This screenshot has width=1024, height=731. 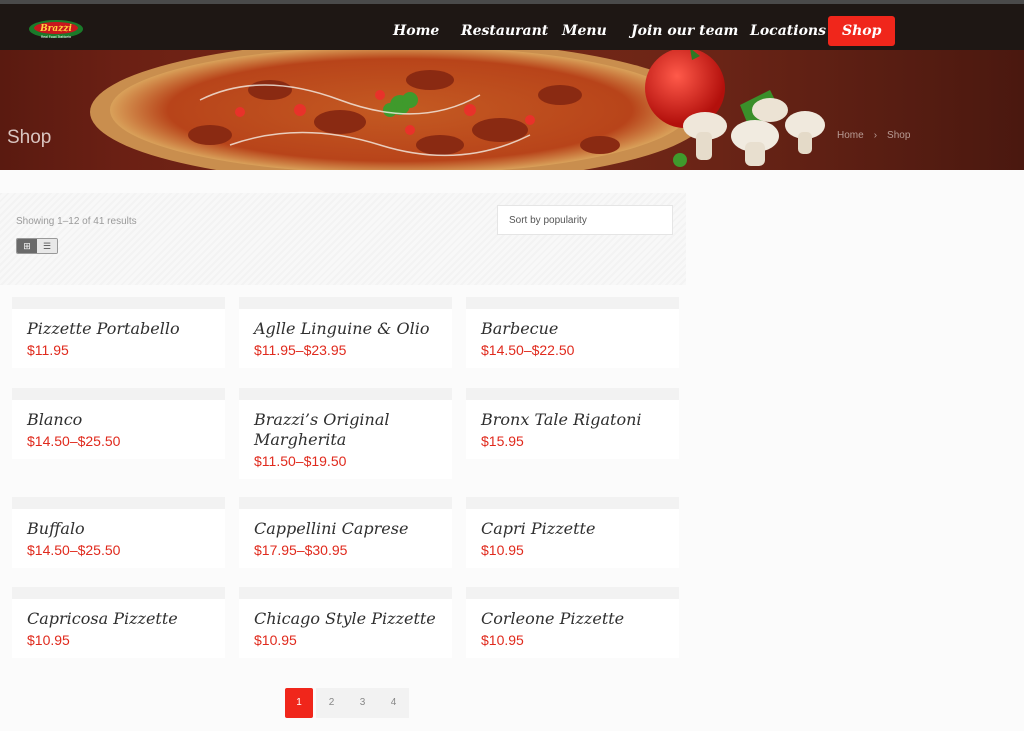 I want to click on pagination: 1 2 3 4, so click(x=347, y=703).